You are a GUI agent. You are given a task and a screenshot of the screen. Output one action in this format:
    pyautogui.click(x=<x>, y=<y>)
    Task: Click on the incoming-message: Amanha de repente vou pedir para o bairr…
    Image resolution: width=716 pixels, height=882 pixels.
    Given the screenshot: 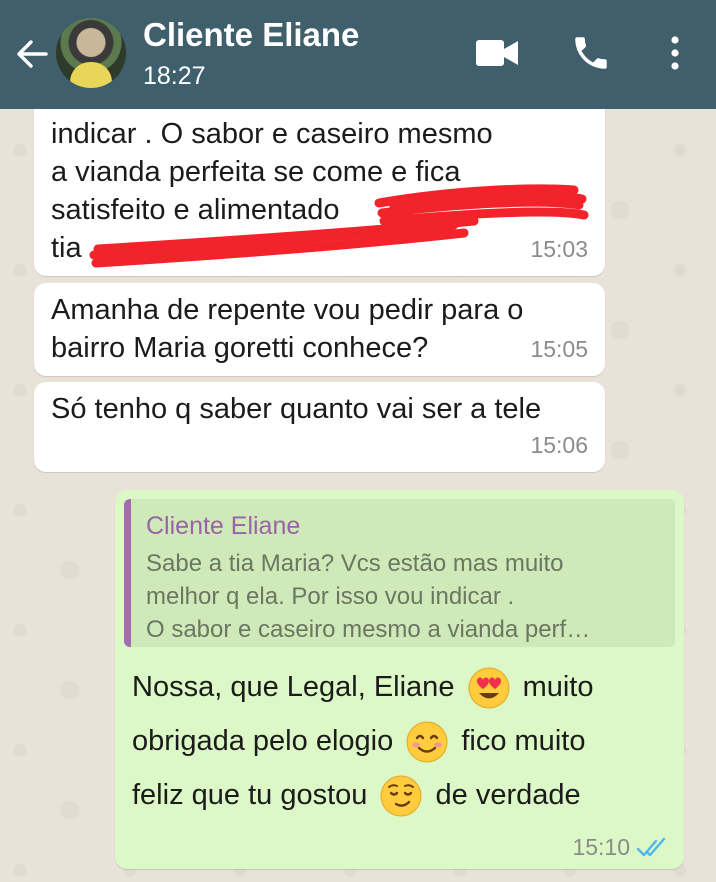 What is the action you would take?
    pyautogui.click(x=319, y=329)
    